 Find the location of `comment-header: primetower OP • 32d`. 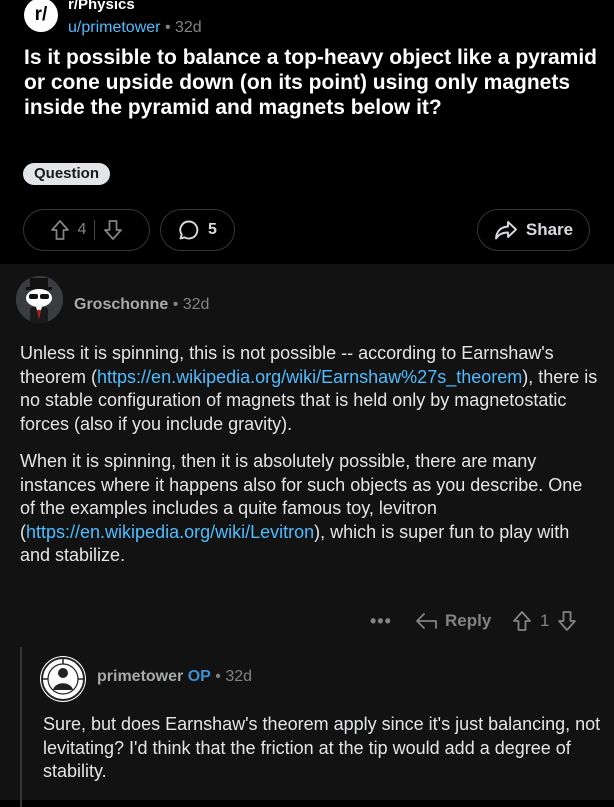

comment-header: primetower OP • 32d is located at coordinates (174, 677).